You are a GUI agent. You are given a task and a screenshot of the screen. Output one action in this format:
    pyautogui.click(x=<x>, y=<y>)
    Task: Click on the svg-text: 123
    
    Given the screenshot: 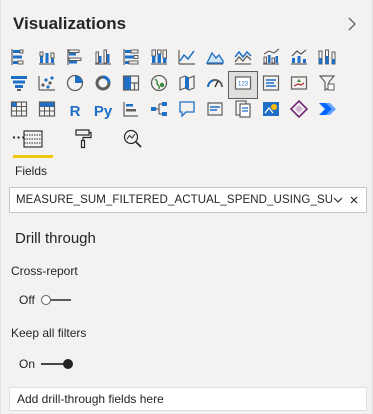 What is the action you would take?
    pyautogui.click(x=243, y=84)
    